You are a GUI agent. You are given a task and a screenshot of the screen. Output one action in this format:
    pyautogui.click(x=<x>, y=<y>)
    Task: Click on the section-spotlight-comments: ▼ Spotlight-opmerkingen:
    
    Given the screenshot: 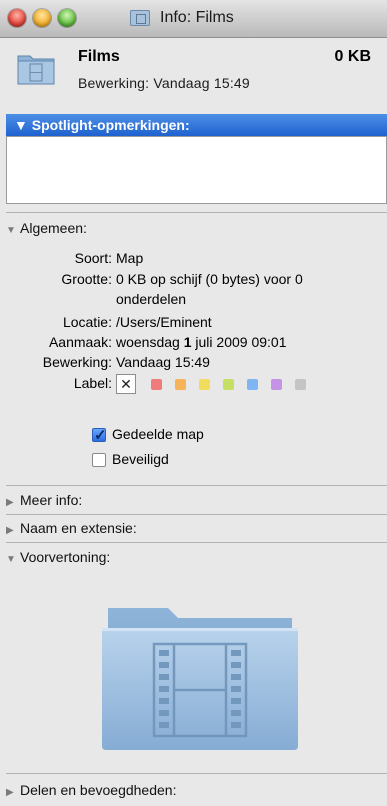 What is the action you would take?
    pyautogui.click(x=196, y=125)
    